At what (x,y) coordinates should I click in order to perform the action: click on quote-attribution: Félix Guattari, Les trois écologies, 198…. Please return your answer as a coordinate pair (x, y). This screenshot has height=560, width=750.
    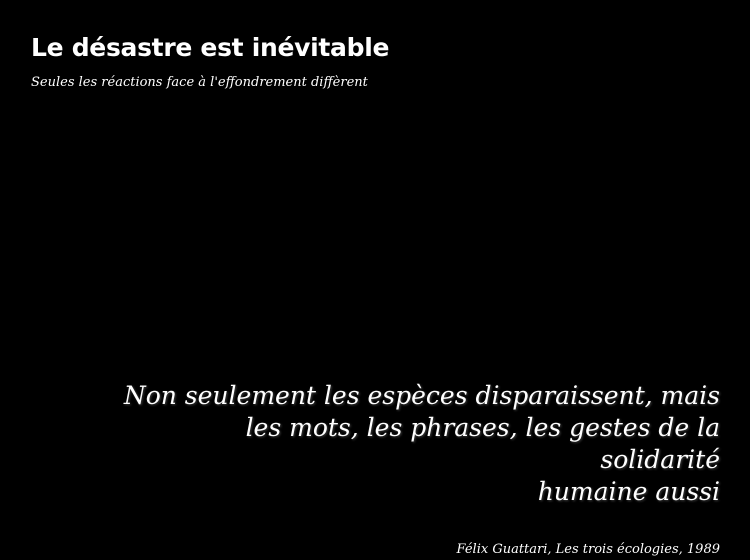
    Looking at the image, I should click on (588, 549).